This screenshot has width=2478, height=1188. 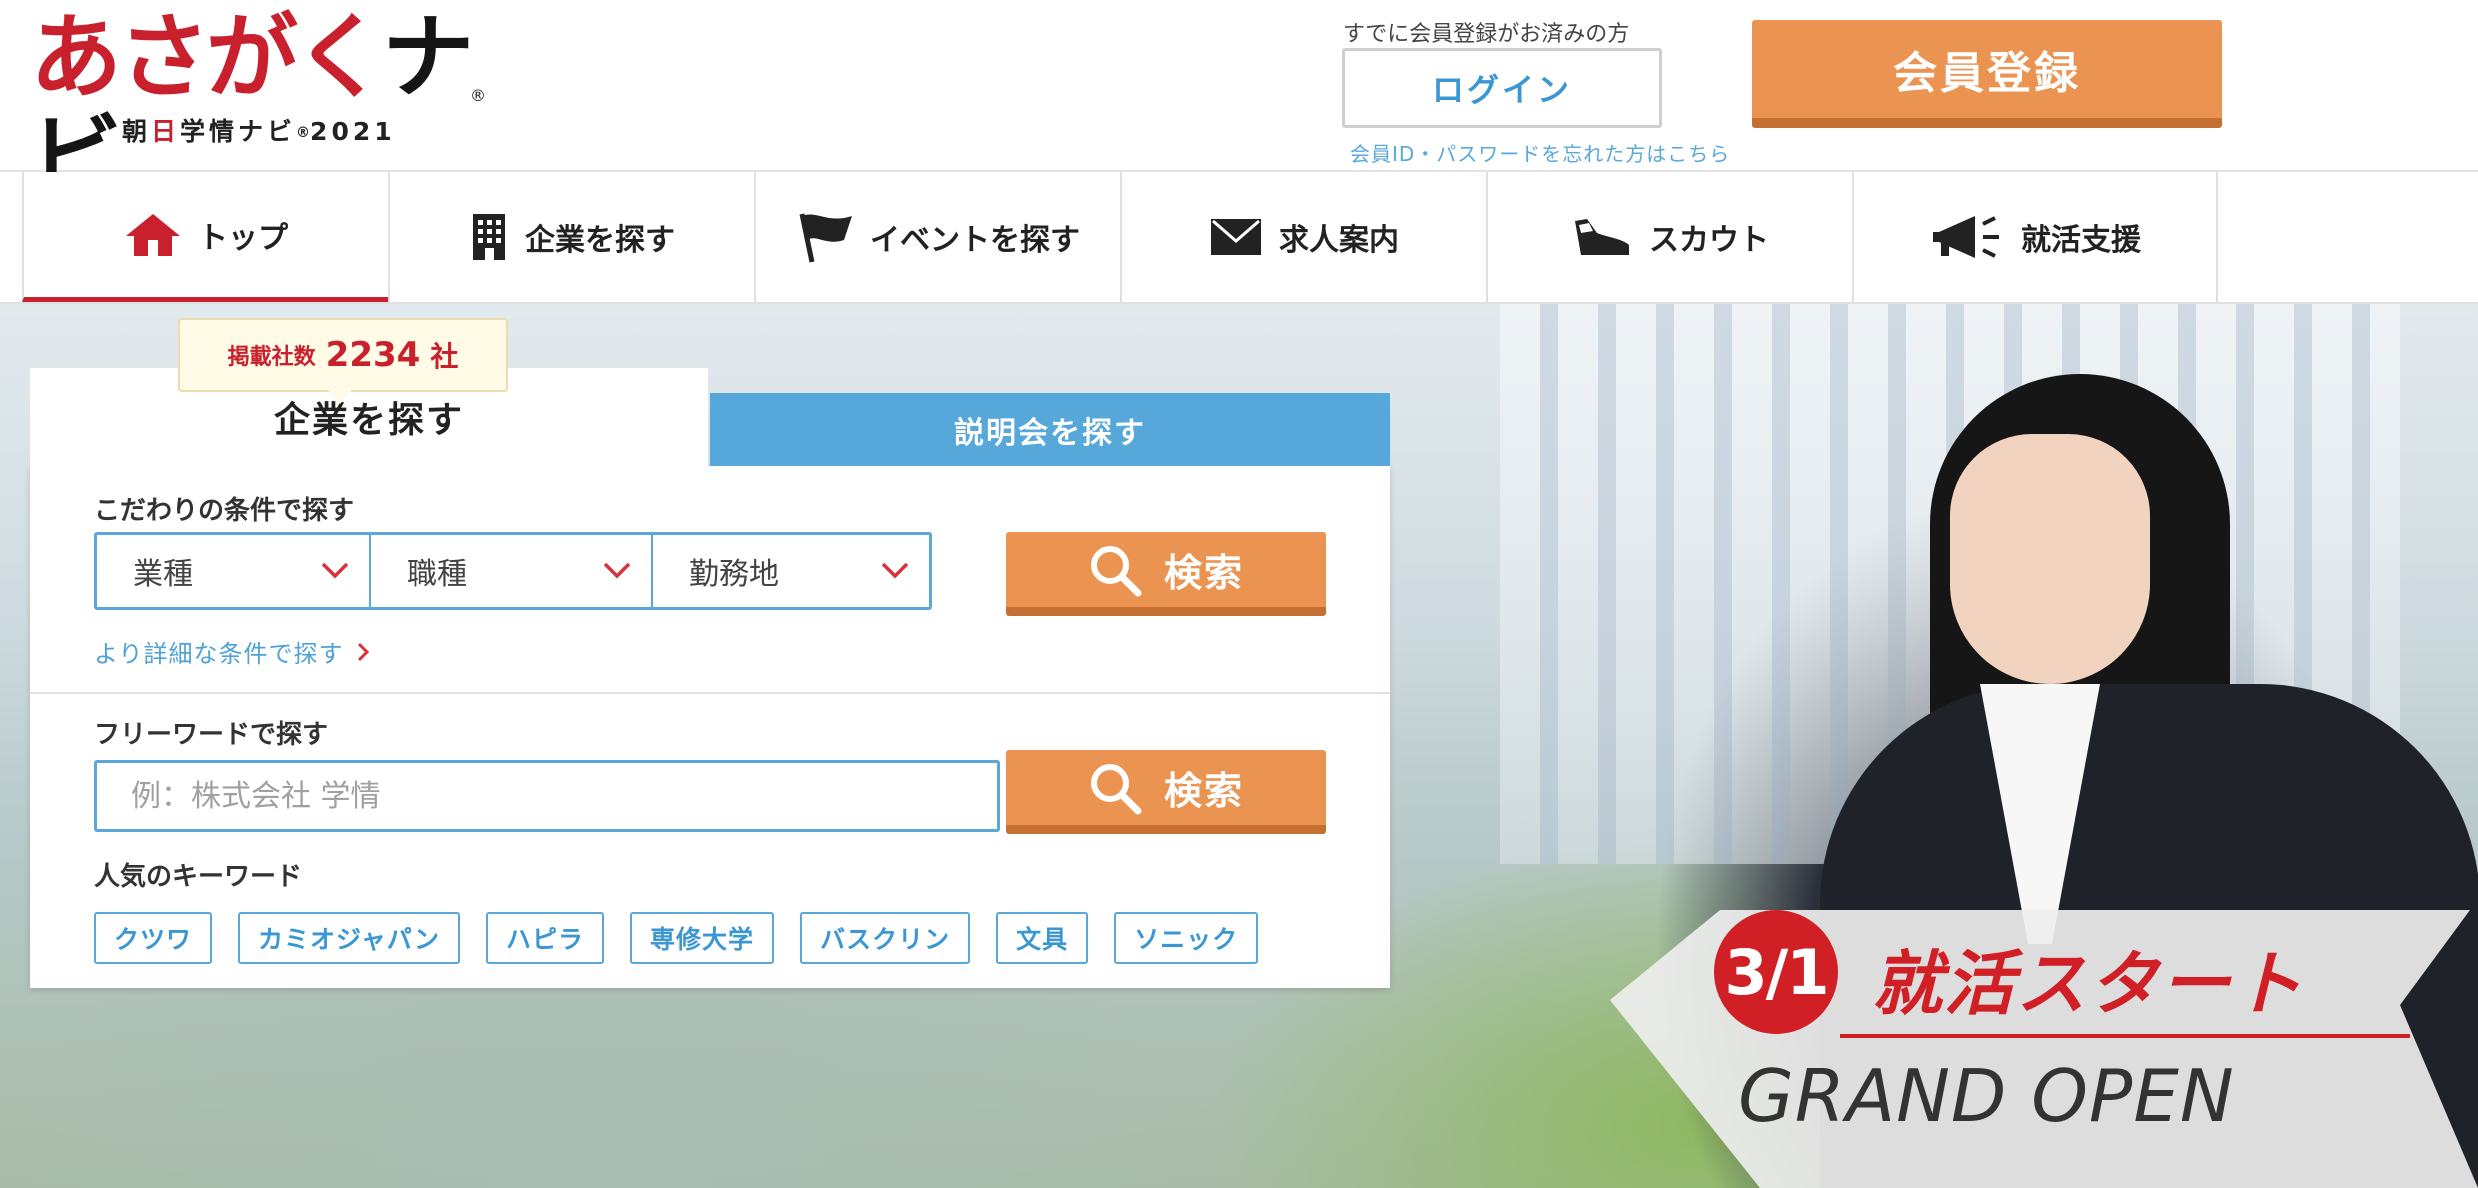 What do you see at coordinates (702, 938) in the screenshot?
I see `keyword-tag: 専修大学` at bounding box center [702, 938].